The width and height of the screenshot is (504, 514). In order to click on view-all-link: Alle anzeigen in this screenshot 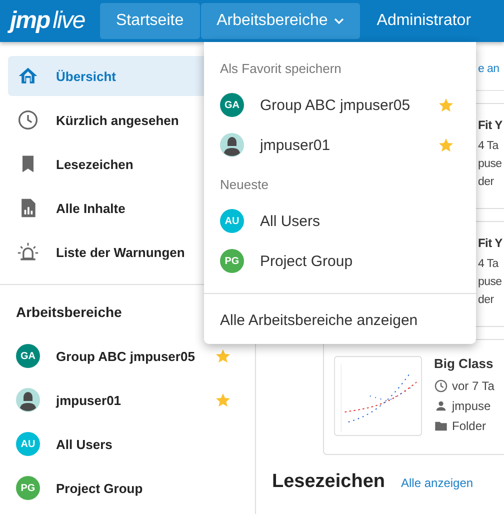, I will do `click(437, 483)`.